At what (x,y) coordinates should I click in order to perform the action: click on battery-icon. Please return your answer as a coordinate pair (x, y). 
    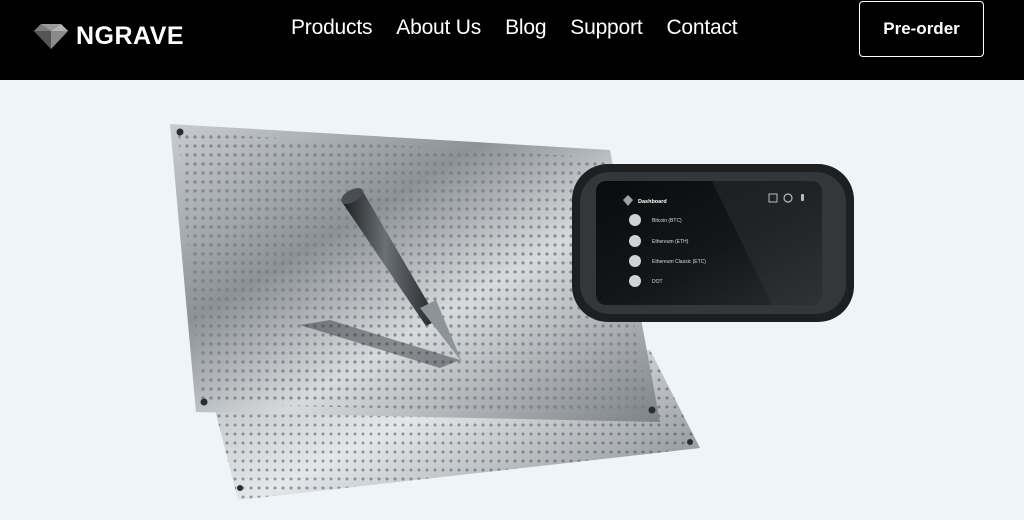
    Looking at the image, I should click on (802, 197).